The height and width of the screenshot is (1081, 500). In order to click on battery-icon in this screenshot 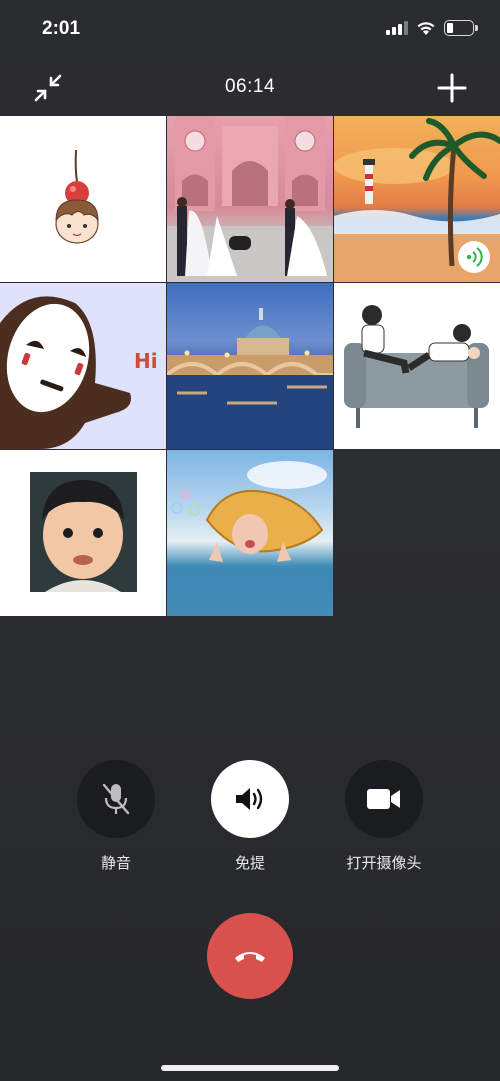, I will do `click(461, 28)`.